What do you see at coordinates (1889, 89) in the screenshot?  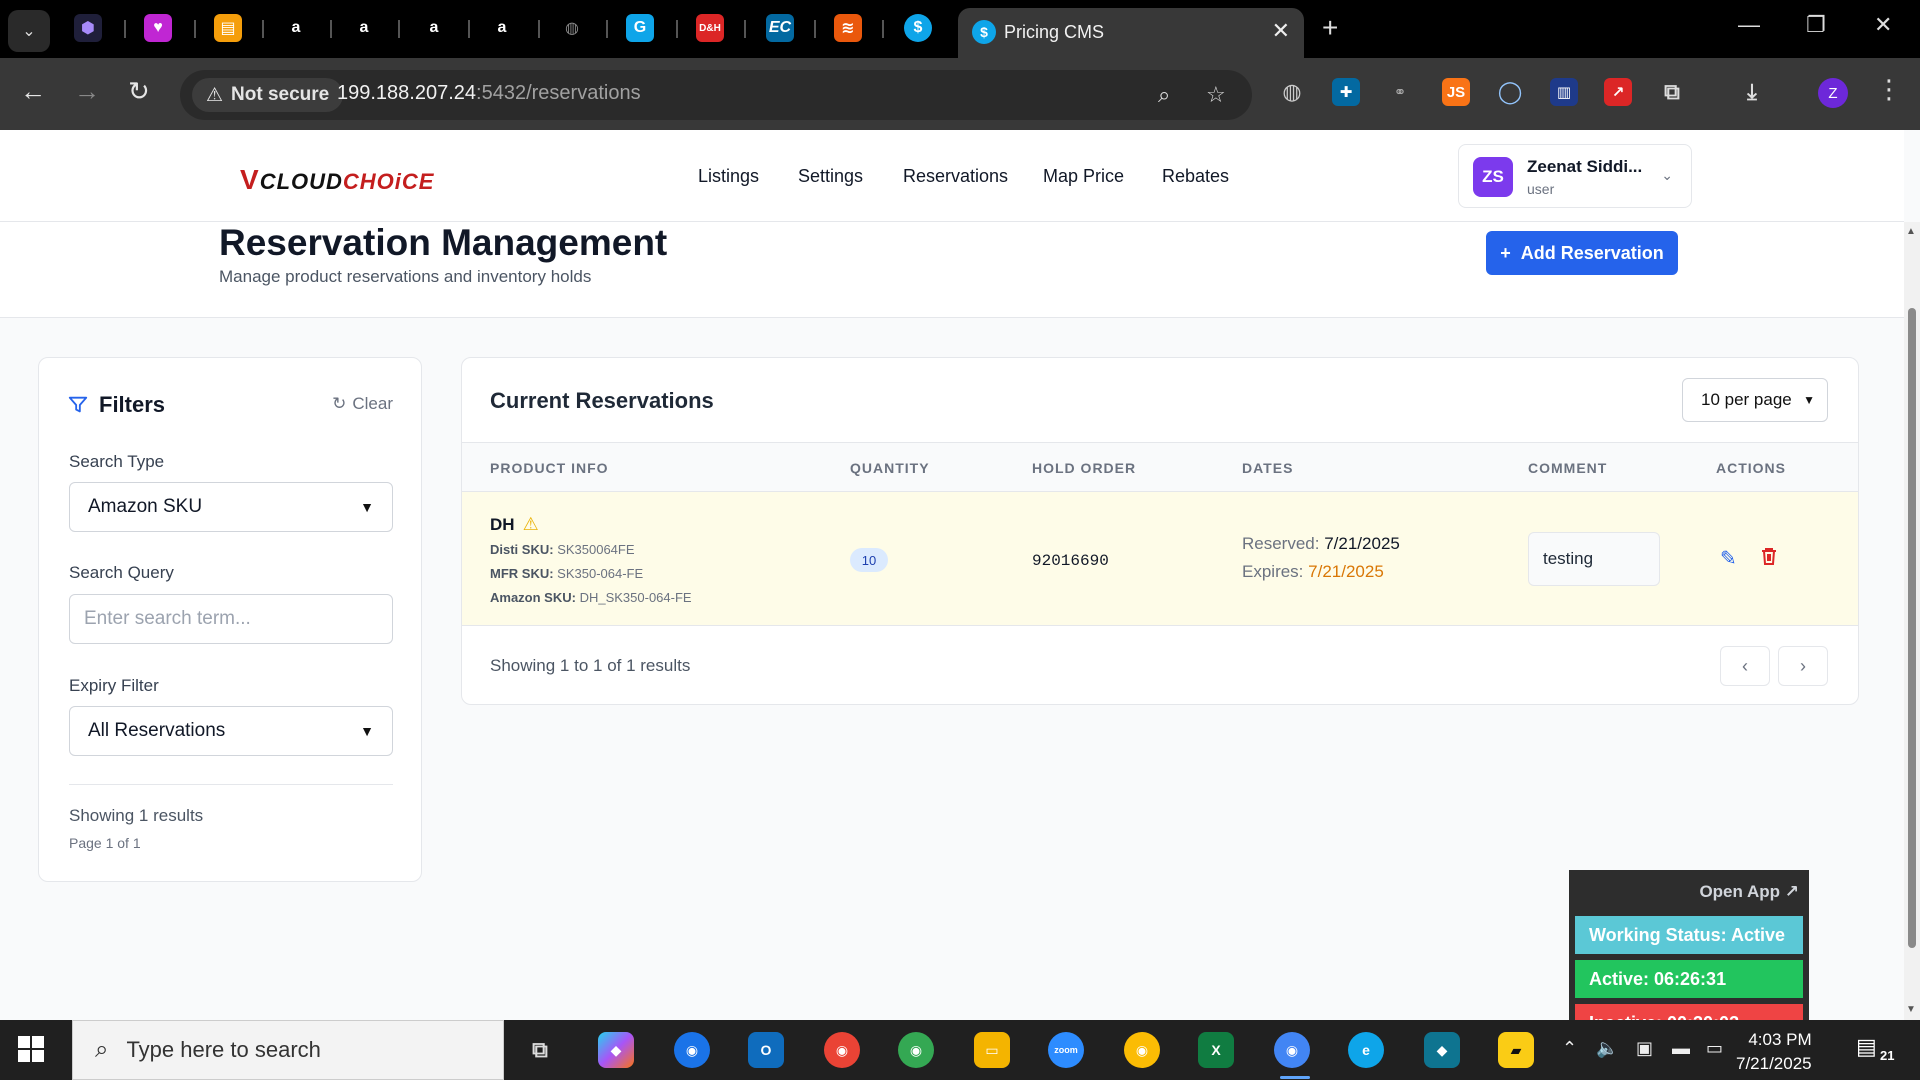 I see `browser-menu-icon: ⋮` at bounding box center [1889, 89].